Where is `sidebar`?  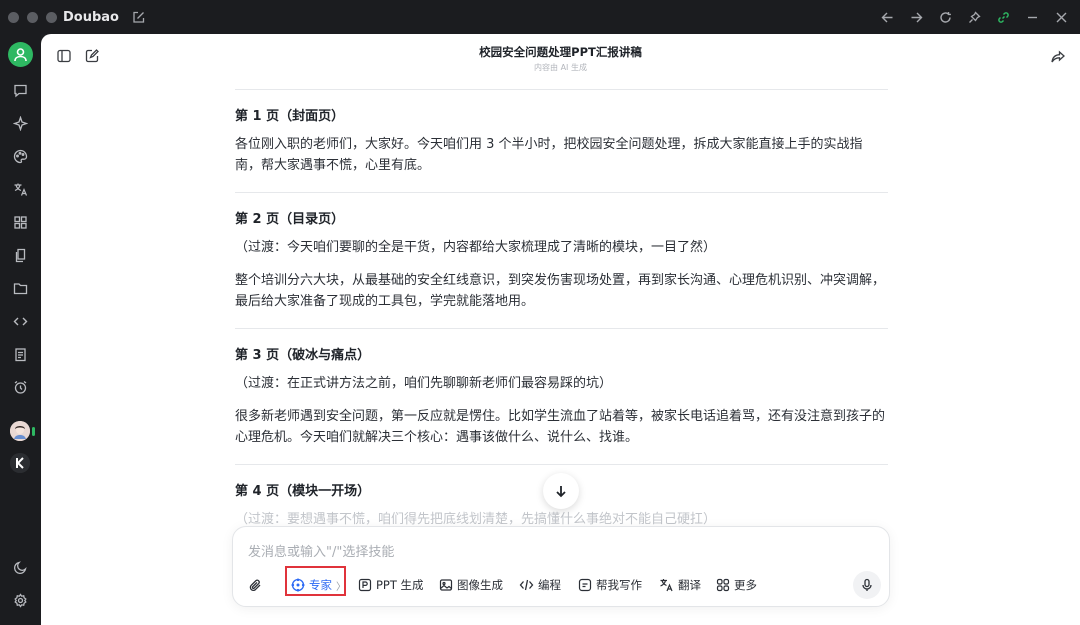 sidebar is located at coordinates (20, 329).